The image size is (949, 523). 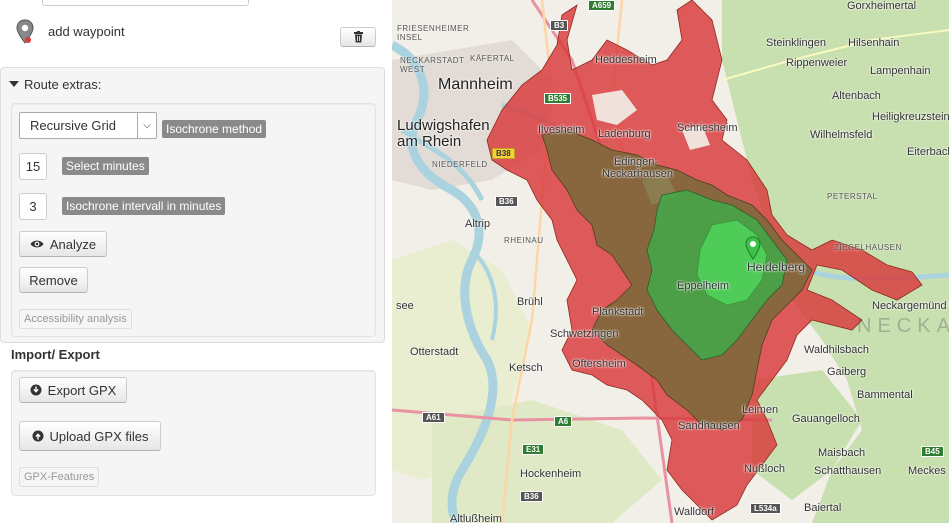 I want to click on label-neckargemuend: Neckargemünd, so click(x=909, y=306).